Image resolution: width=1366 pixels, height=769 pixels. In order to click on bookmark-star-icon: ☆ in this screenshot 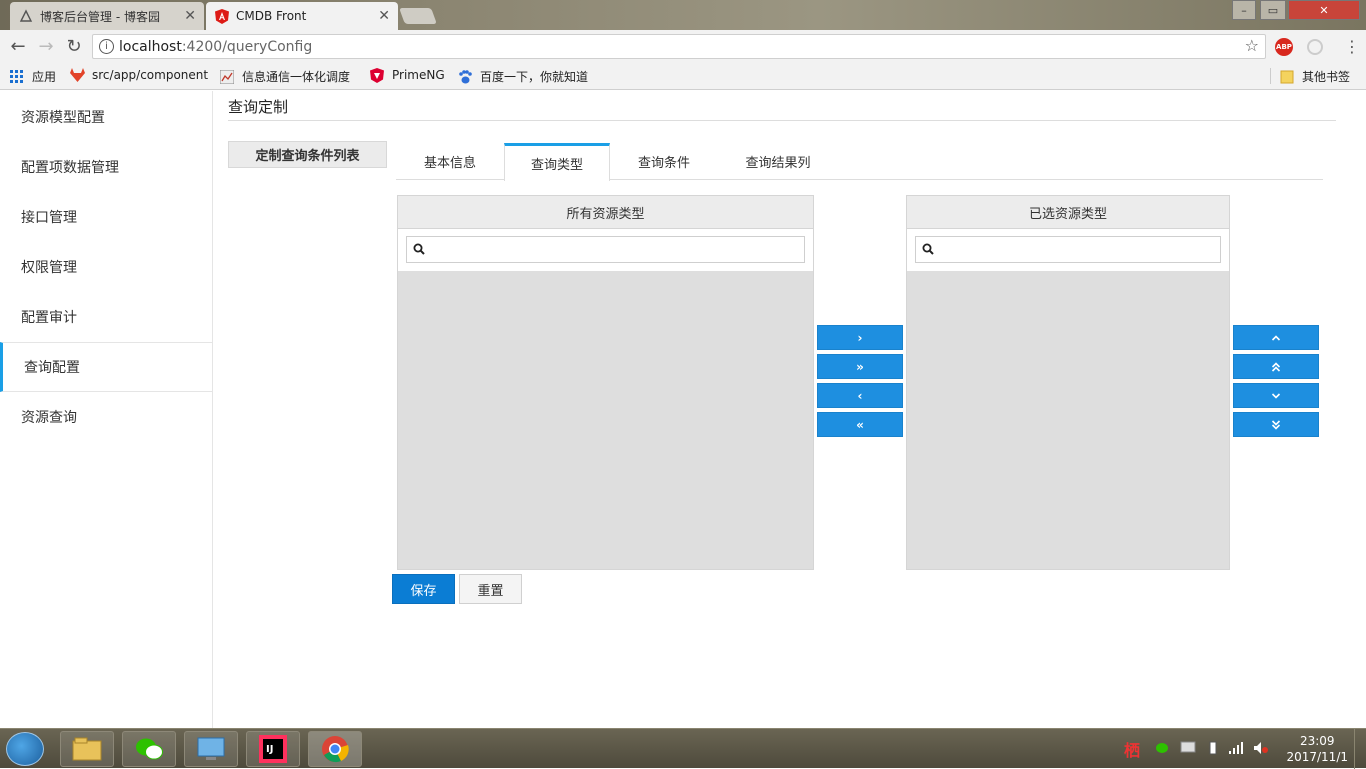, I will do `click(1252, 45)`.